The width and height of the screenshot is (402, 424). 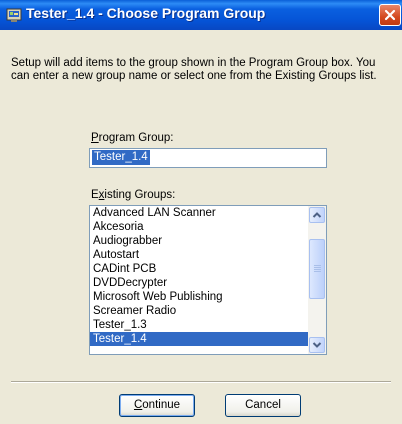 What do you see at coordinates (199, 269) in the screenshot?
I see `list-item: CADint PCB` at bounding box center [199, 269].